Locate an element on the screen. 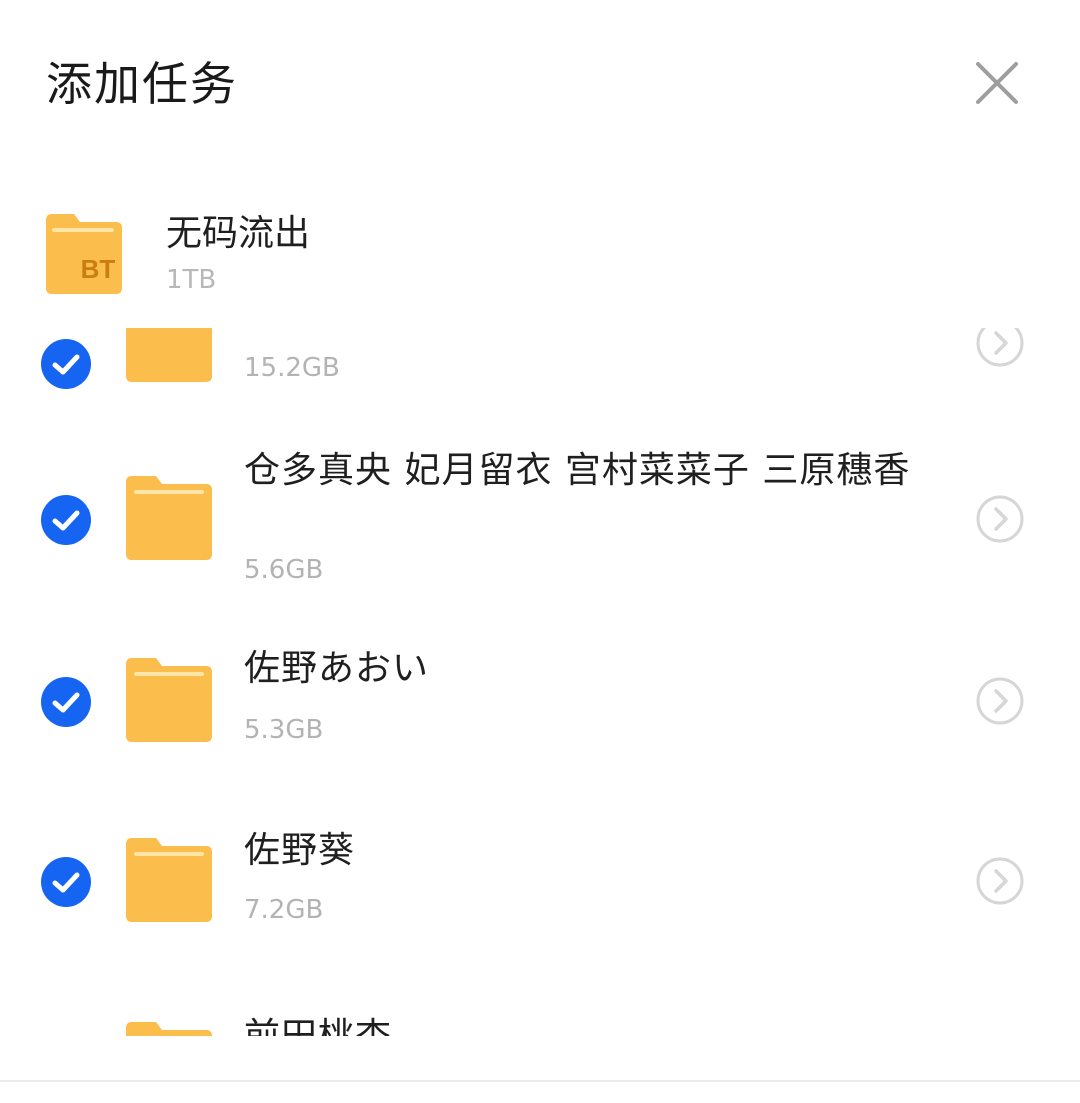  item-name: 佐野あおい is located at coordinates (337, 668).